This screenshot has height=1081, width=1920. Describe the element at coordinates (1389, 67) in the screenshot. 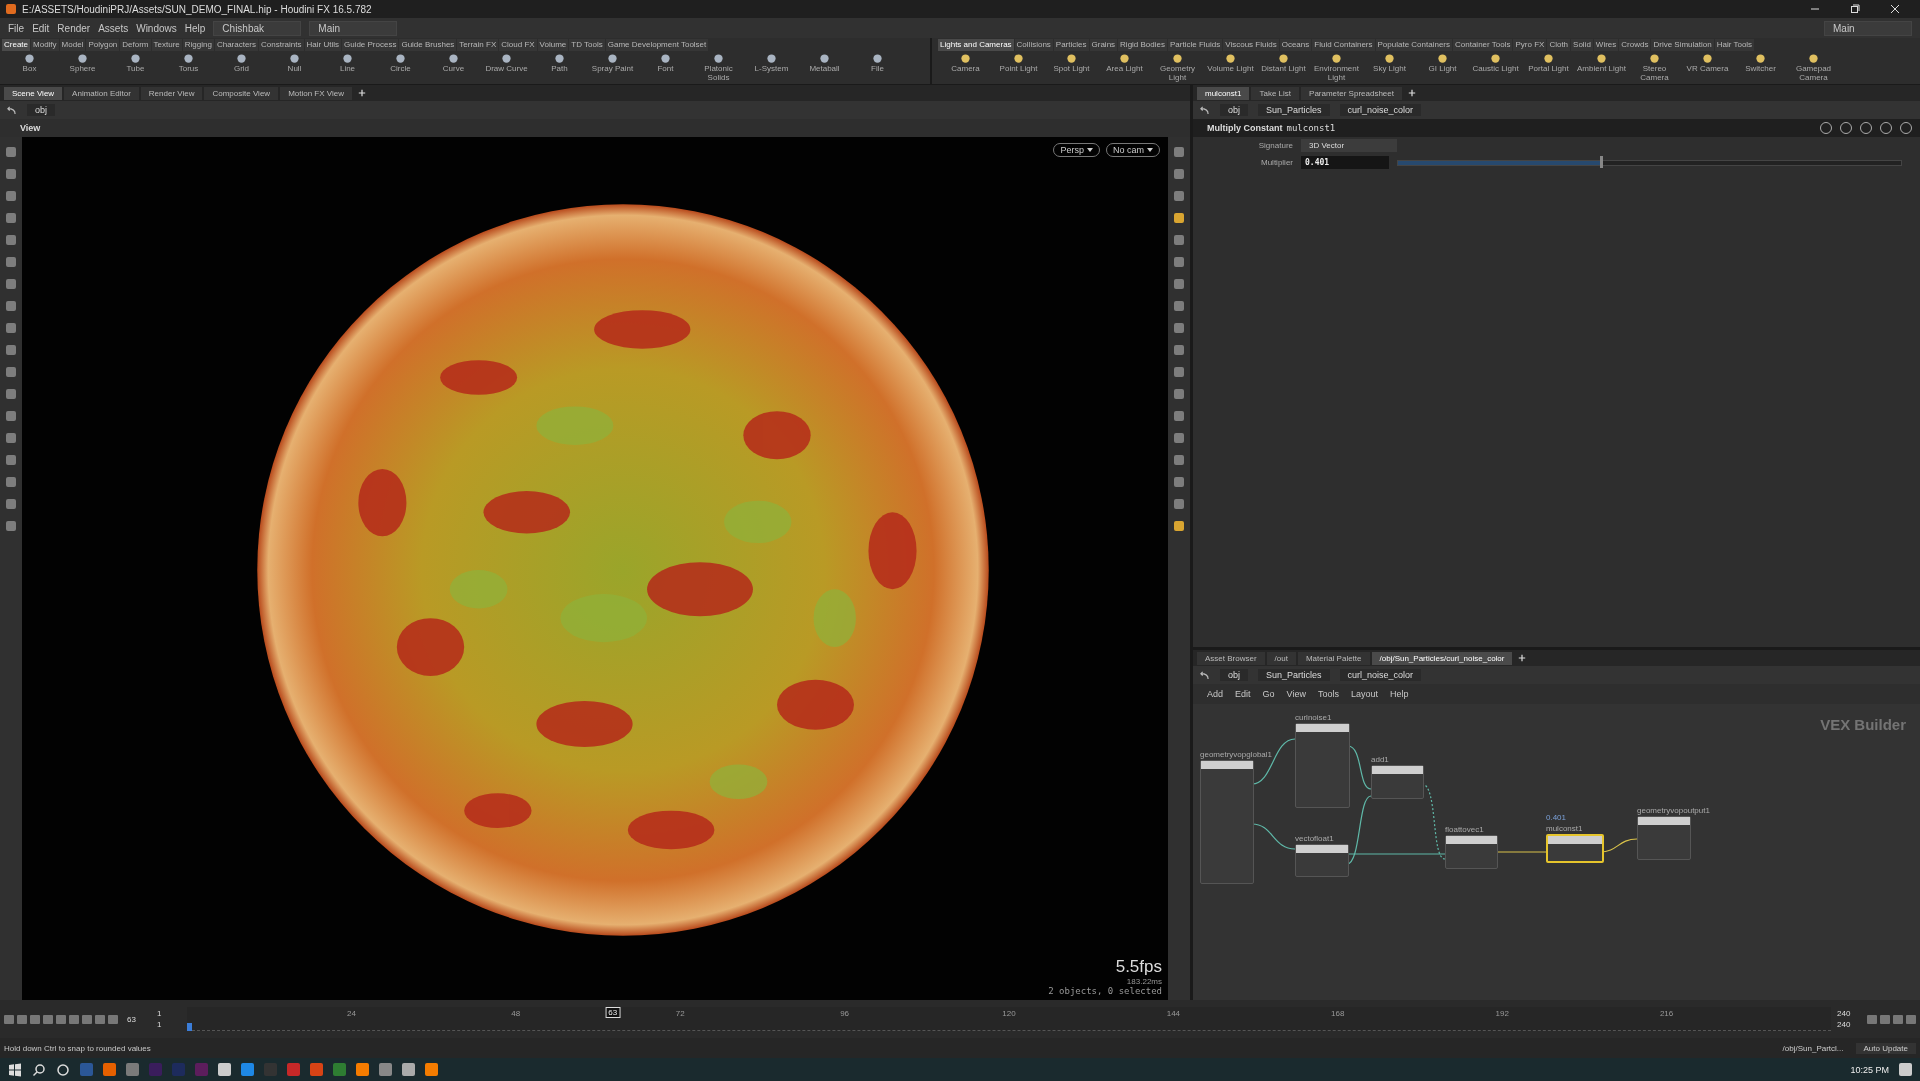

I see `shelf-tool-button: Sky Light` at that location.